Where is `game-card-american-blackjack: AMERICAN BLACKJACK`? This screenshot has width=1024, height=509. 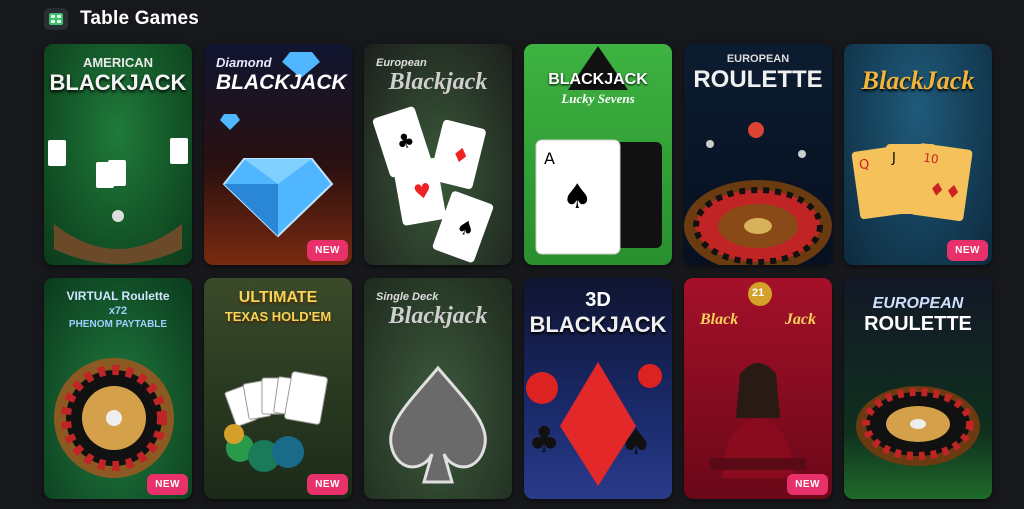
game-card-american-blackjack: AMERICAN BLACKJACK is located at coordinates (118, 154).